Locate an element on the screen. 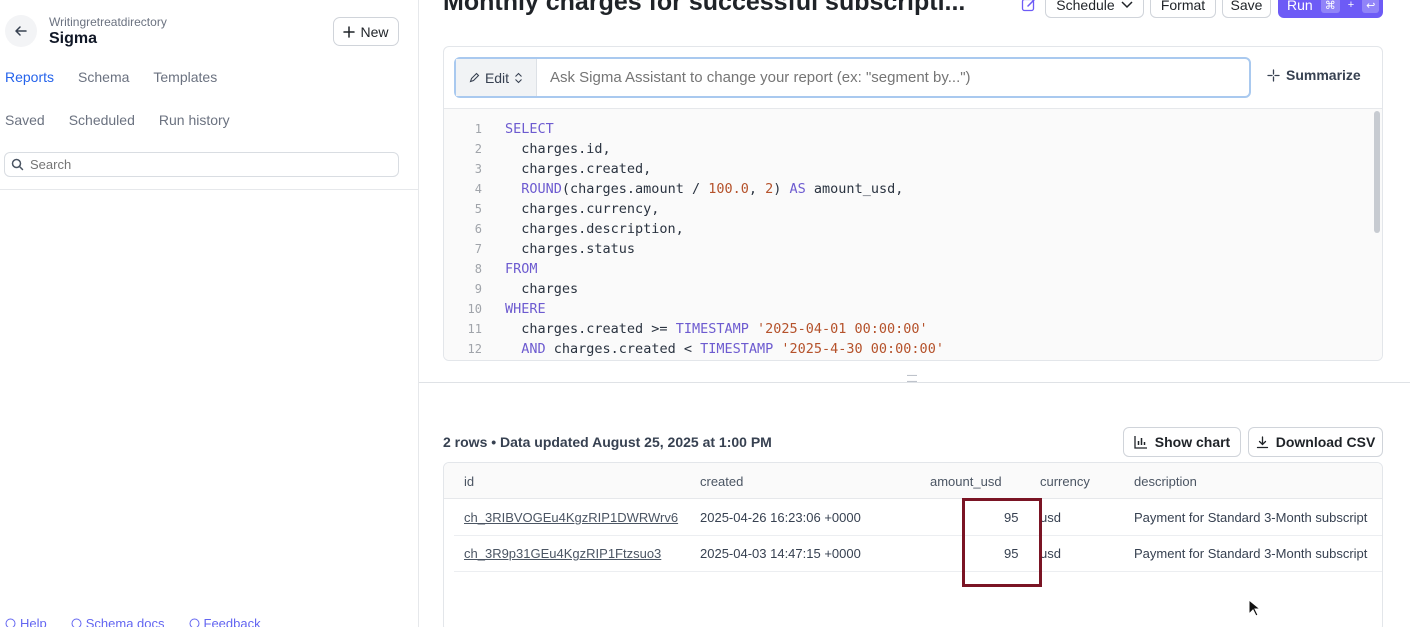 This screenshot has width=1410, height=627. tab-schema: Schema is located at coordinates (103, 77).